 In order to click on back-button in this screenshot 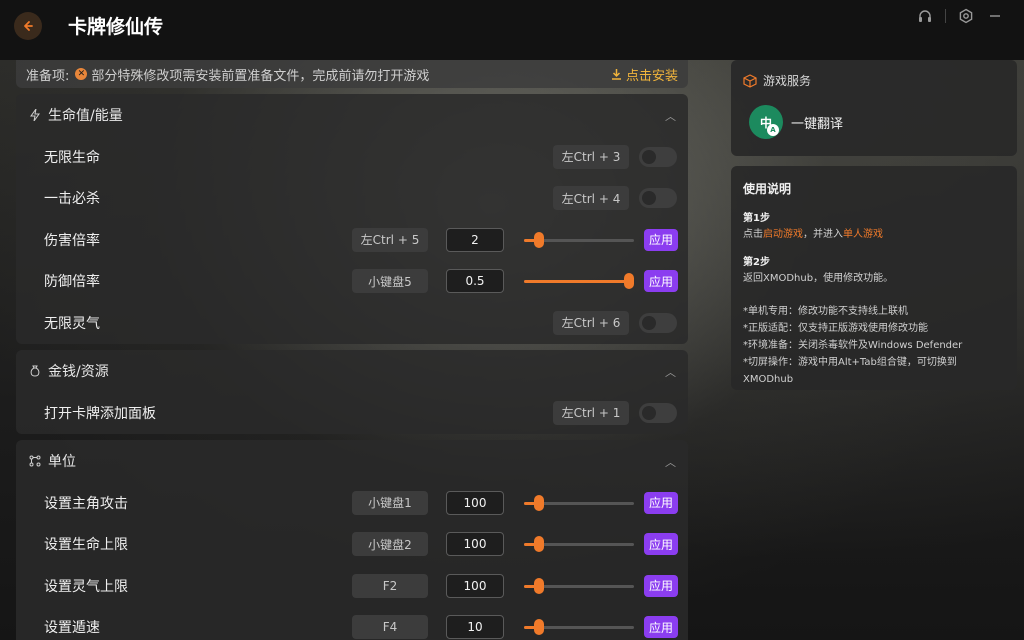, I will do `click(28, 26)`.